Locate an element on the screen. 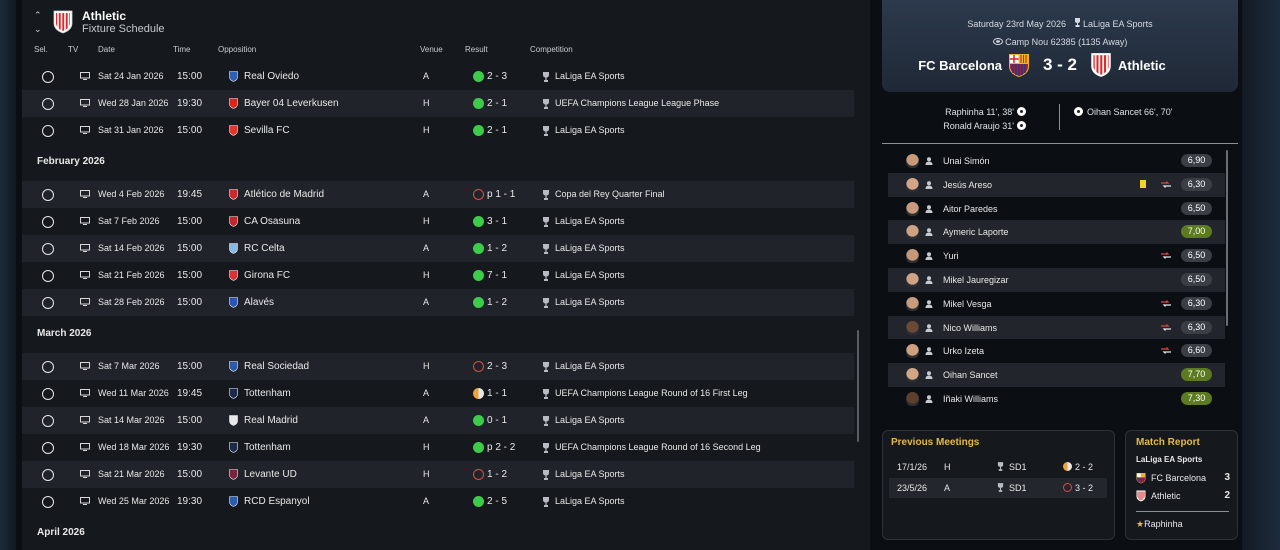  meeting-row: 23/5/26 A SD1 3 - 2 is located at coordinates (998, 488).